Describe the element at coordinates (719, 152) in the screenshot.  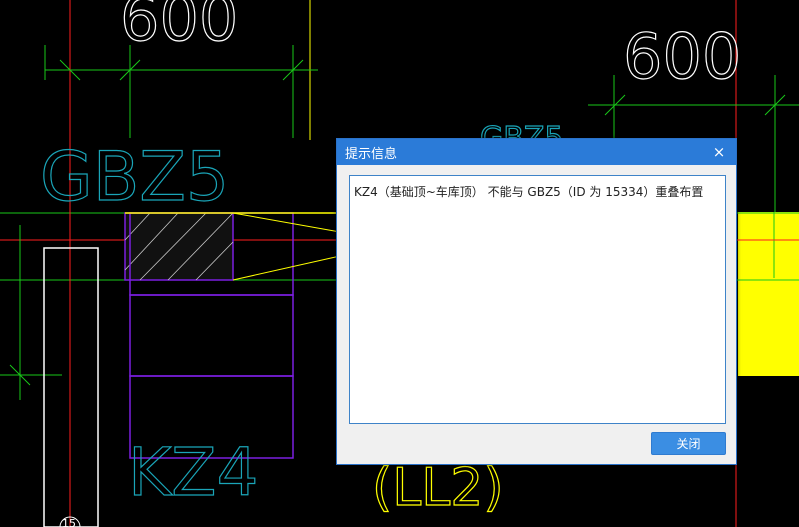
I see `close-icon: ×` at that location.